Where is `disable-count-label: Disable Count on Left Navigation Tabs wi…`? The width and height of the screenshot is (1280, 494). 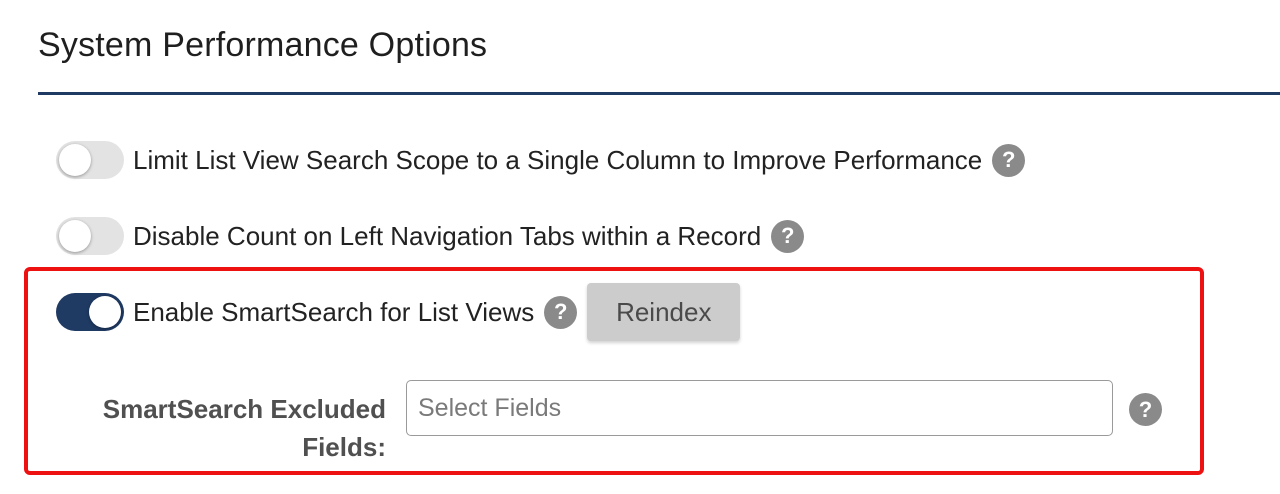
disable-count-label: Disable Count on Left Navigation Tabs wi… is located at coordinates (447, 235).